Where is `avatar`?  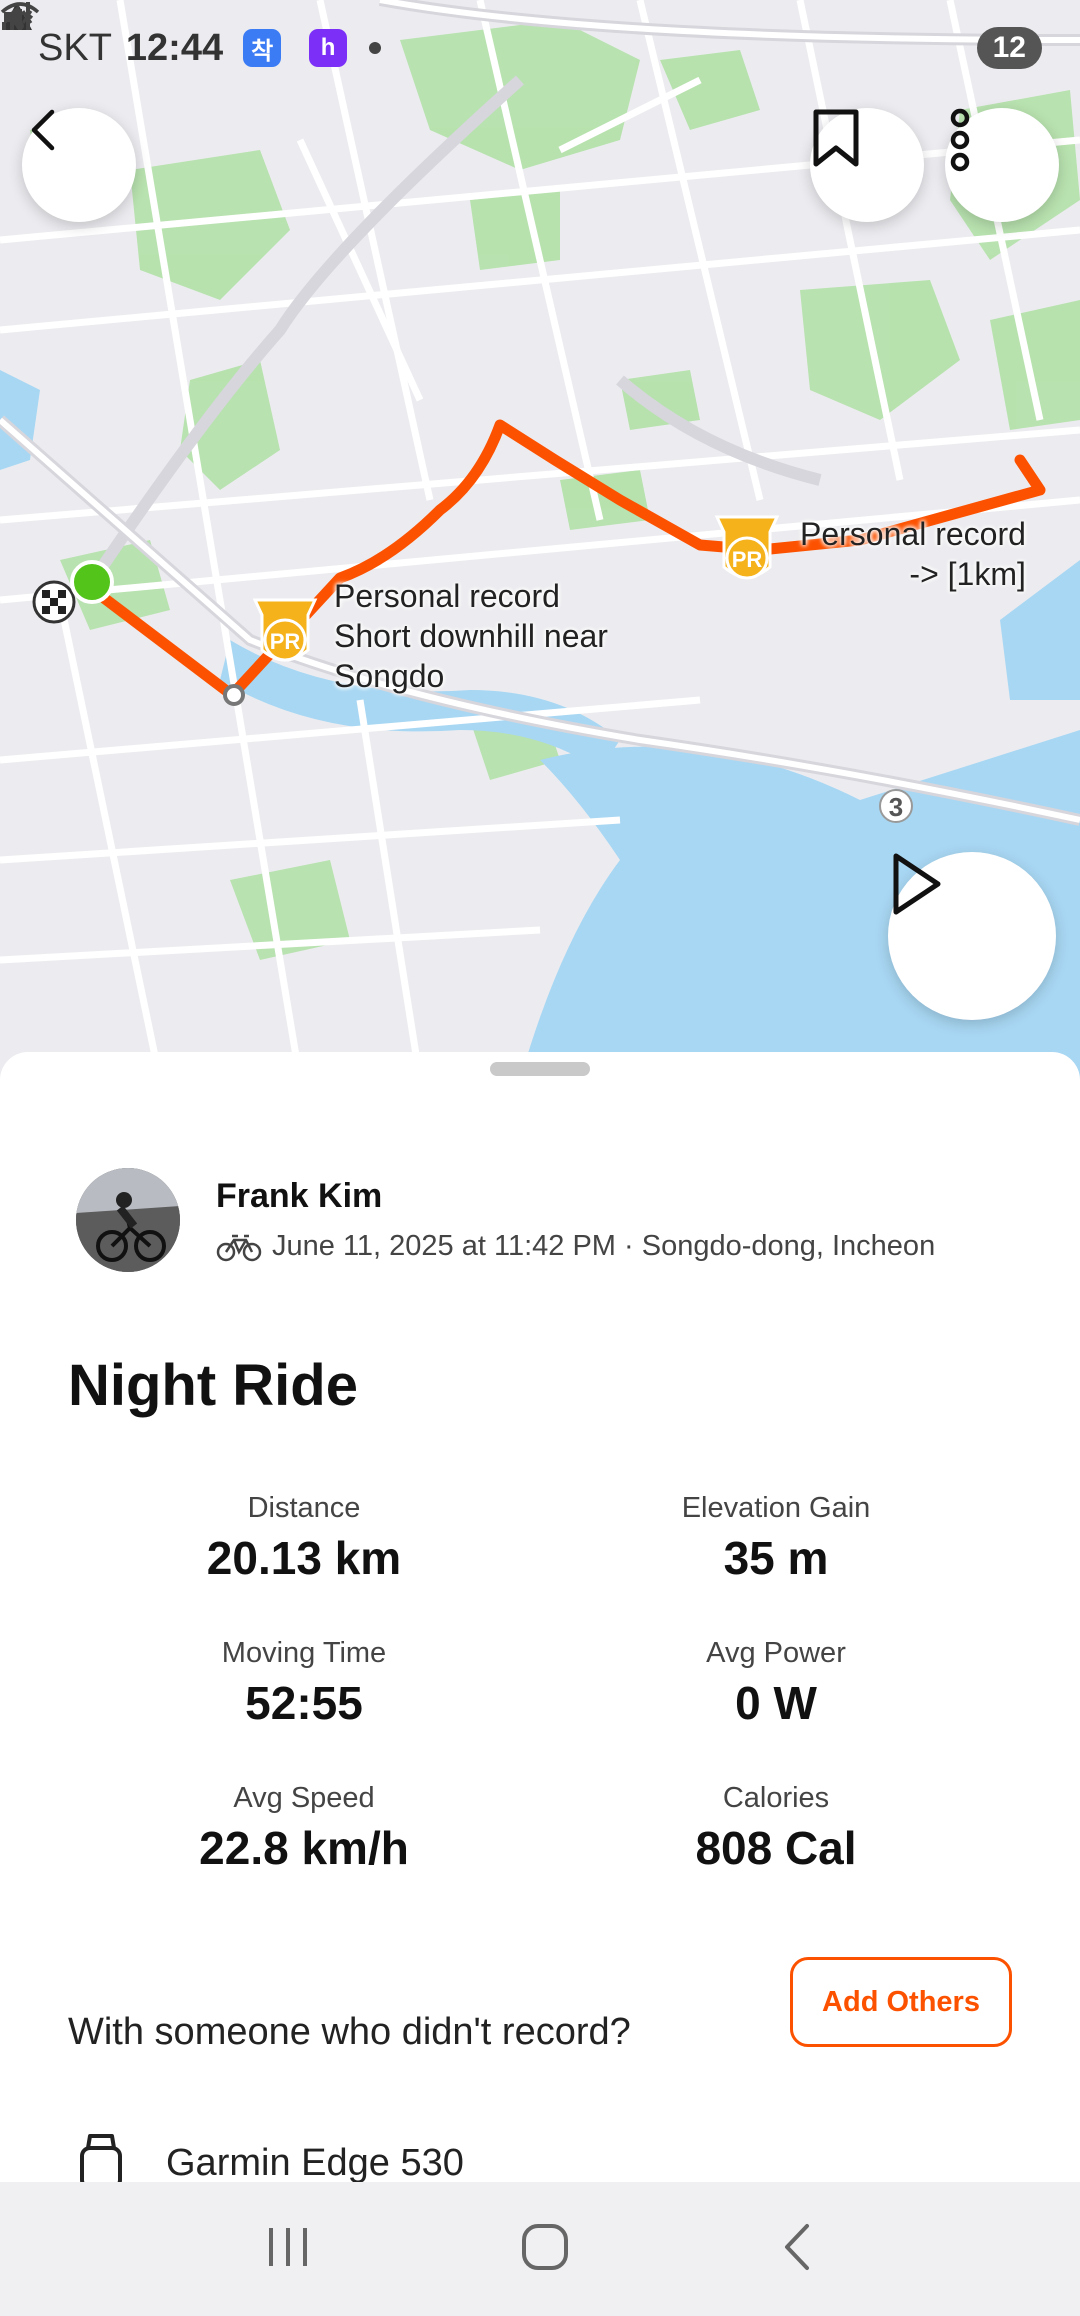 avatar is located at coordinates (128, 1220).